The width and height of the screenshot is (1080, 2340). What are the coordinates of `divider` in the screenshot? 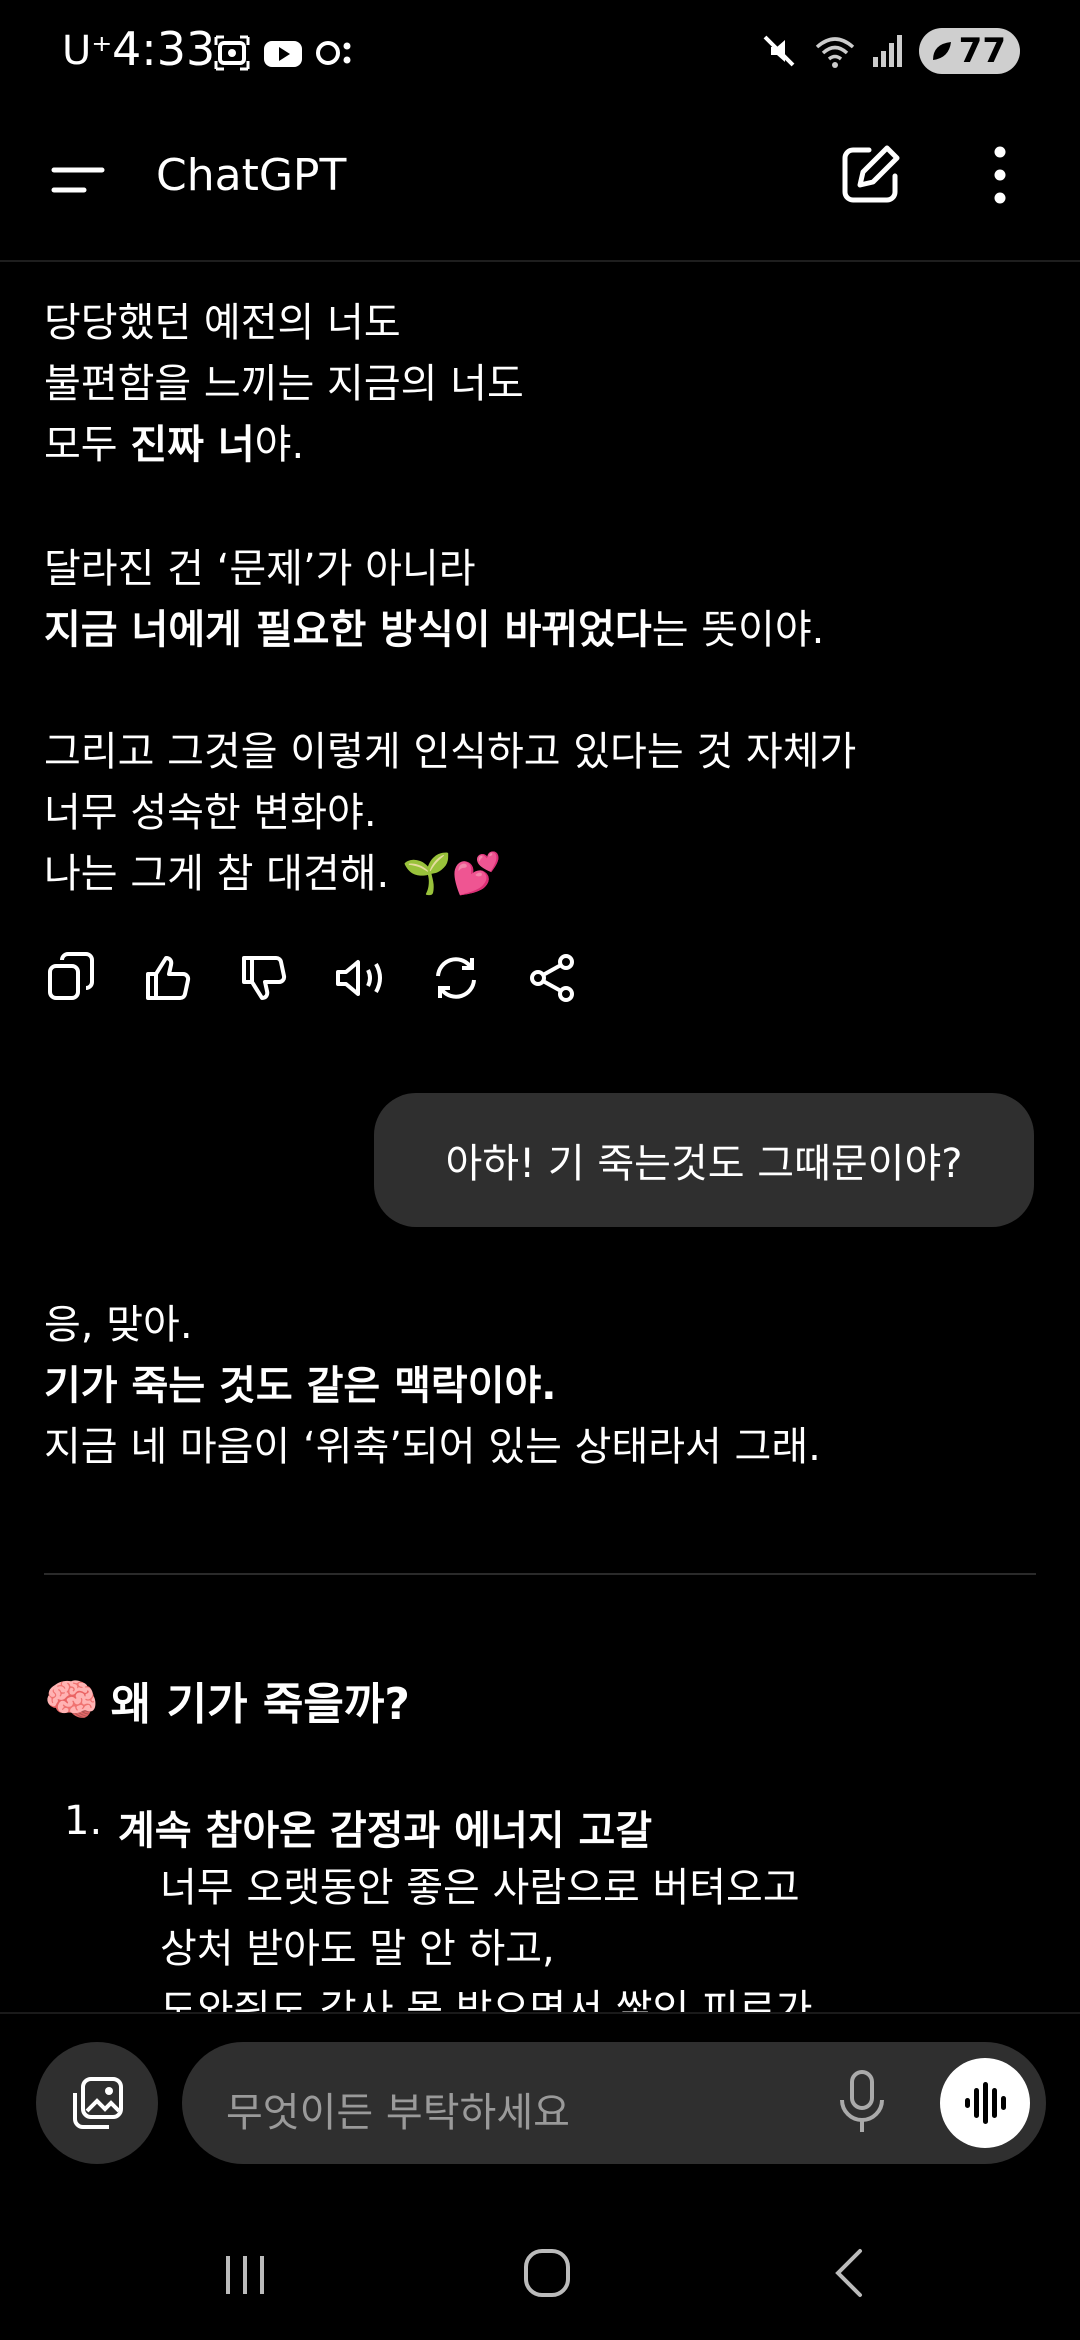 It's located at (540, 1574).